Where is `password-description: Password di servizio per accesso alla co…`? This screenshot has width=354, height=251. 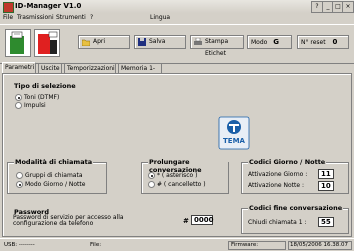 password-description: Password di servizio per accesso alla co… is located at coordinates (68, 220).